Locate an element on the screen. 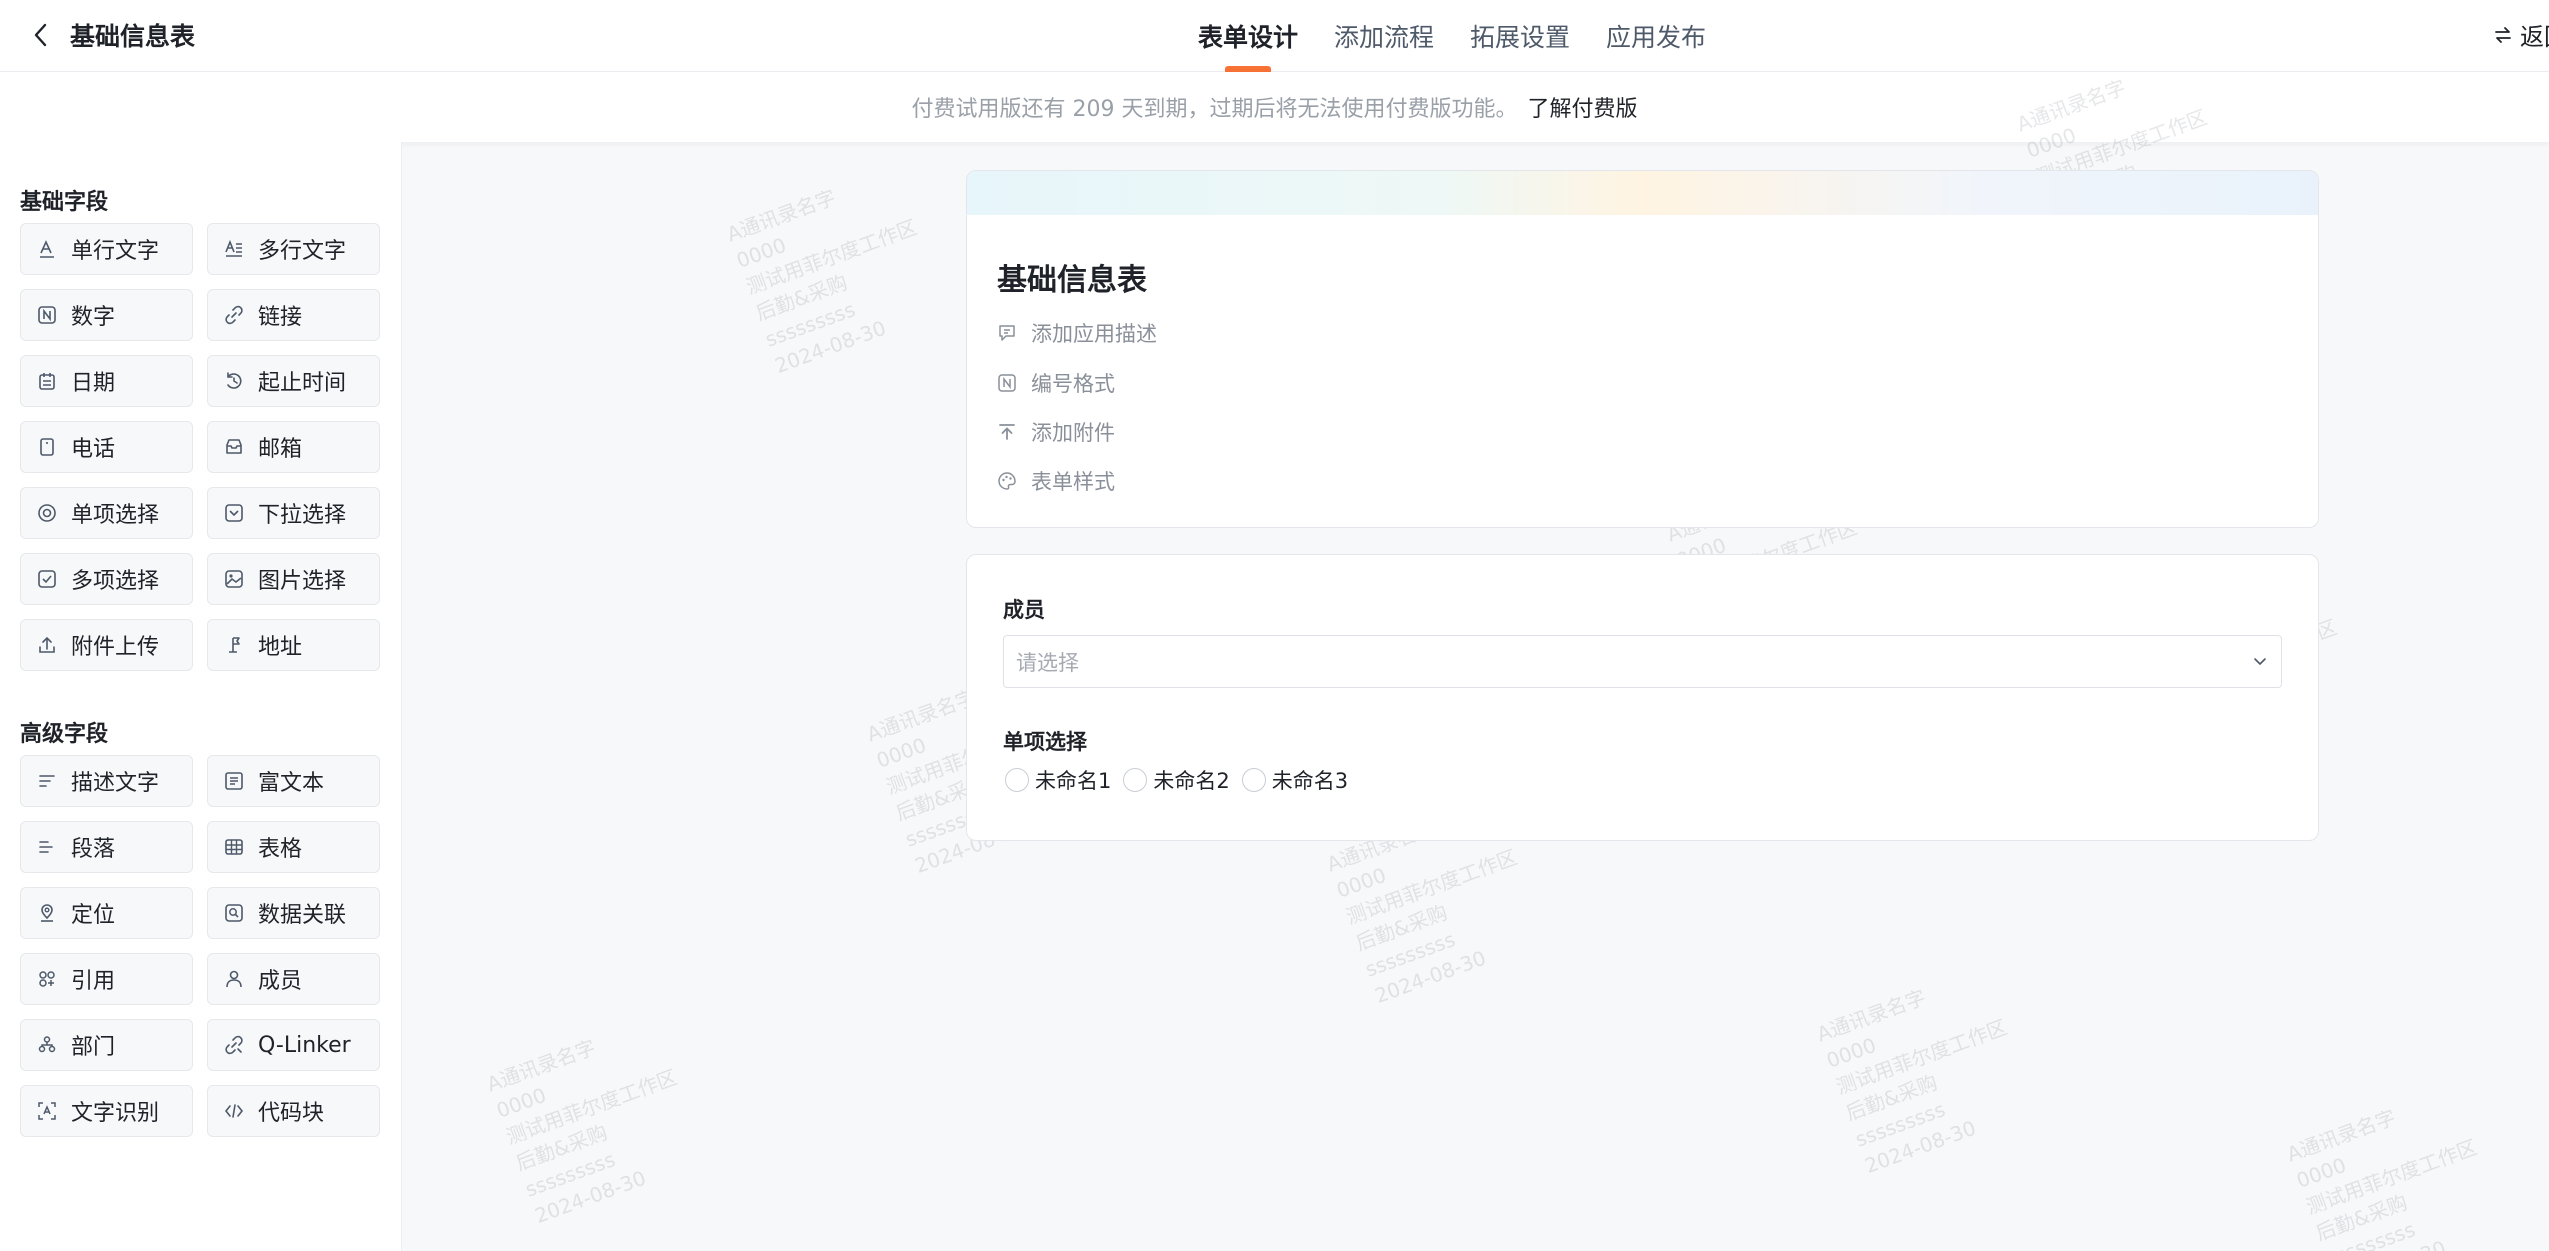  field-phone: 电话 is located at coordinates (106, 447).